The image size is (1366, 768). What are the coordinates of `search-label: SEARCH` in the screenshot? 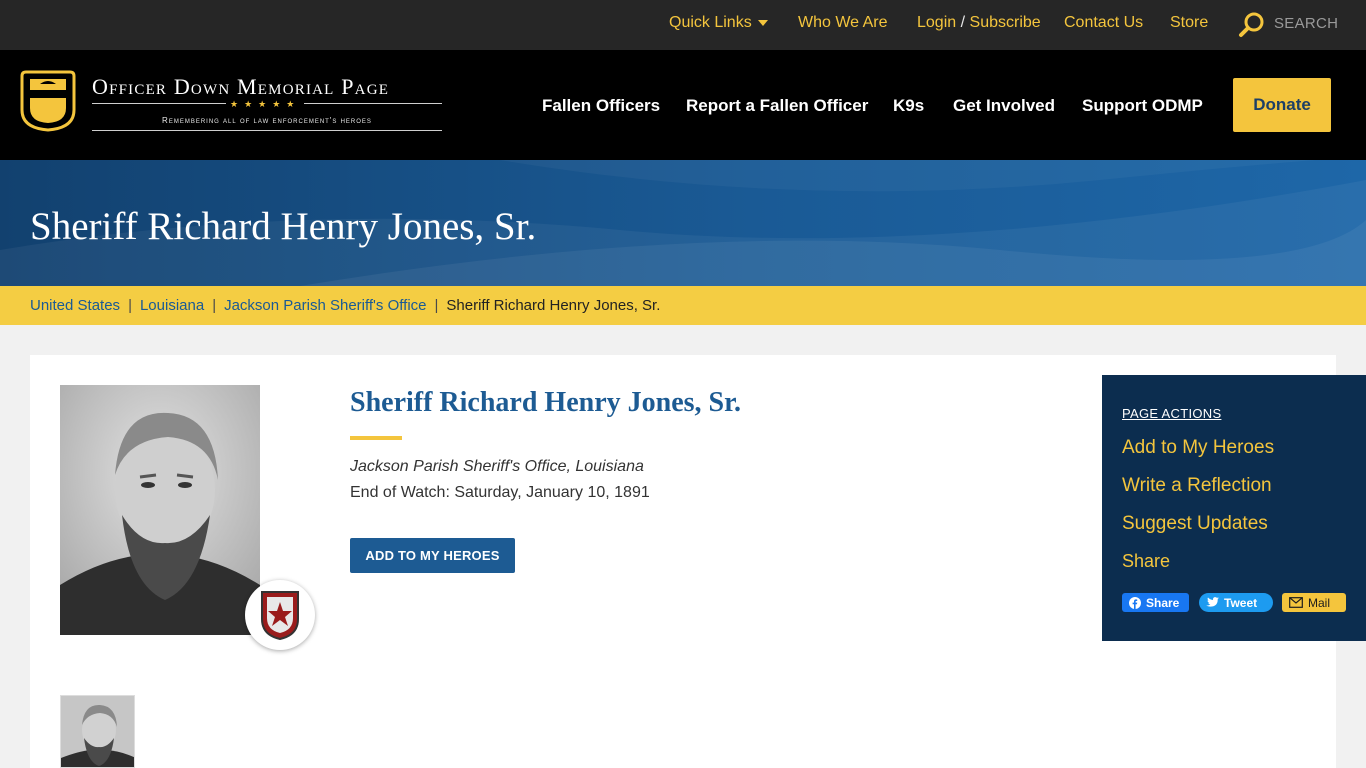 It's located at (1306, 23).